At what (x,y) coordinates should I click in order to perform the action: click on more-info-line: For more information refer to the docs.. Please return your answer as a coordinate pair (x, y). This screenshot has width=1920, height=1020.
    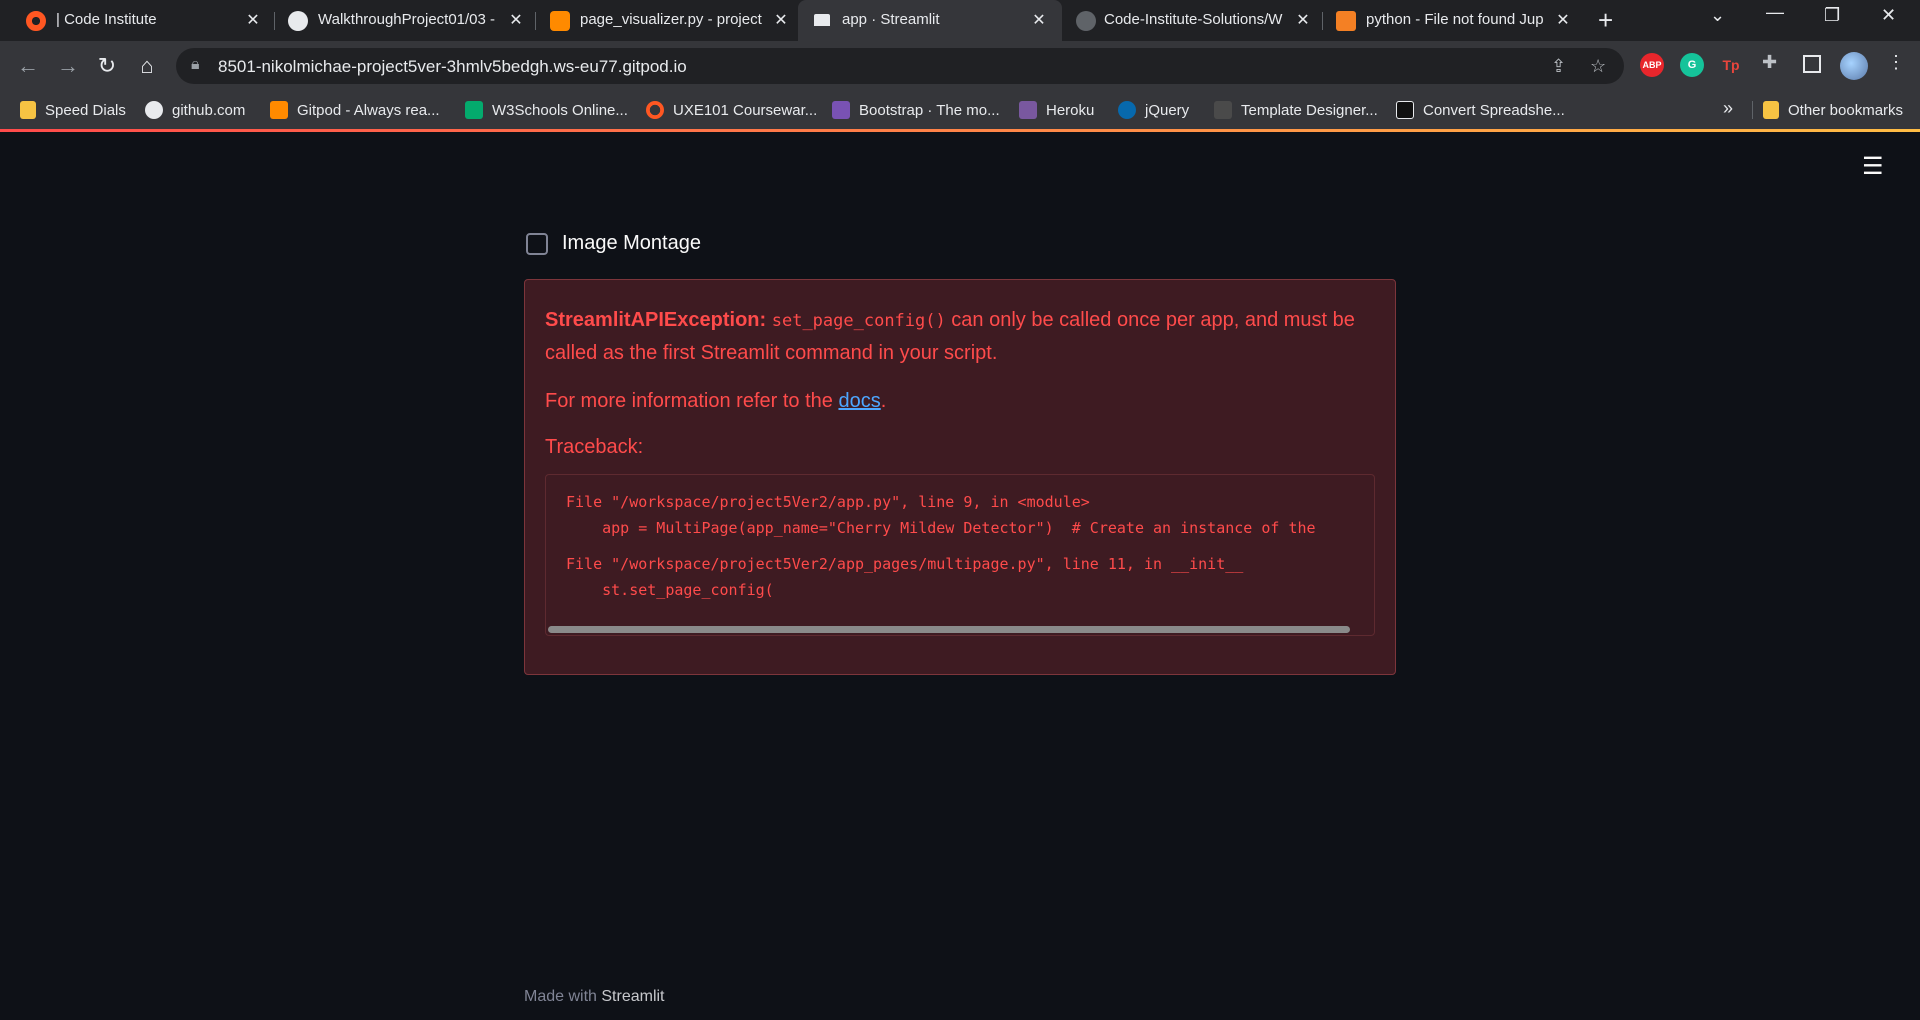
    Looking at the image, I should click on (715, 401).